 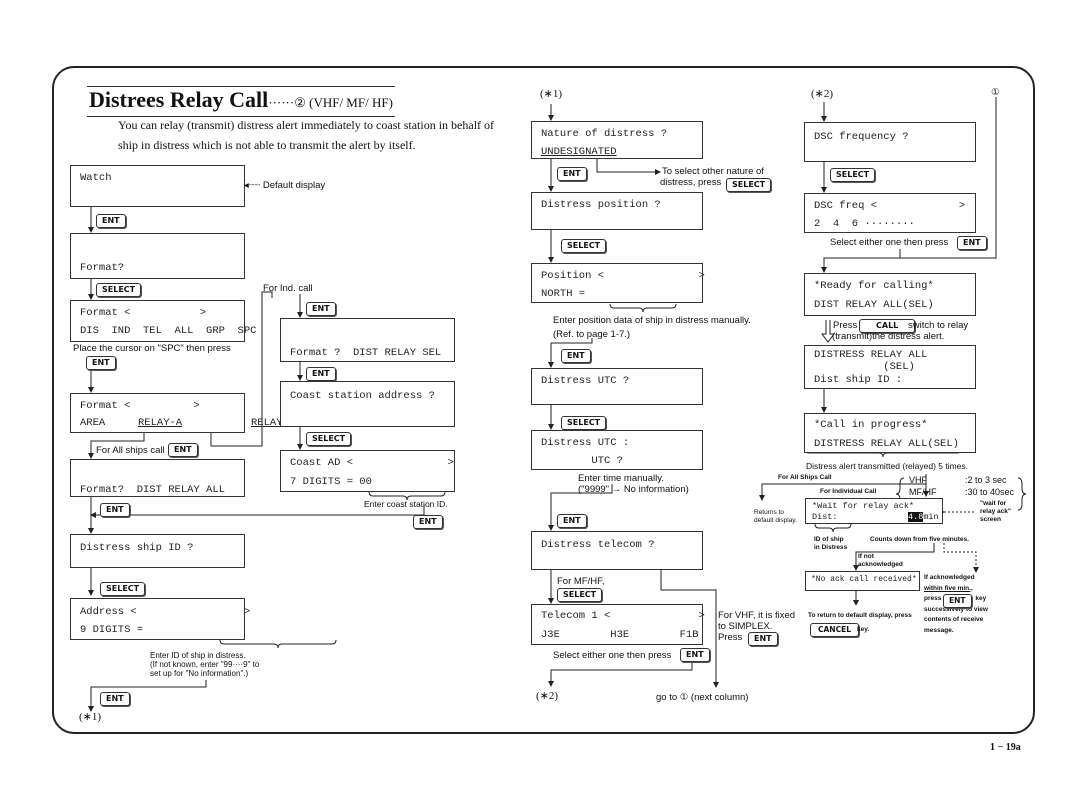 I want to click on lcd-line: *Wait for relay ack*, so click(x=863, y=506).